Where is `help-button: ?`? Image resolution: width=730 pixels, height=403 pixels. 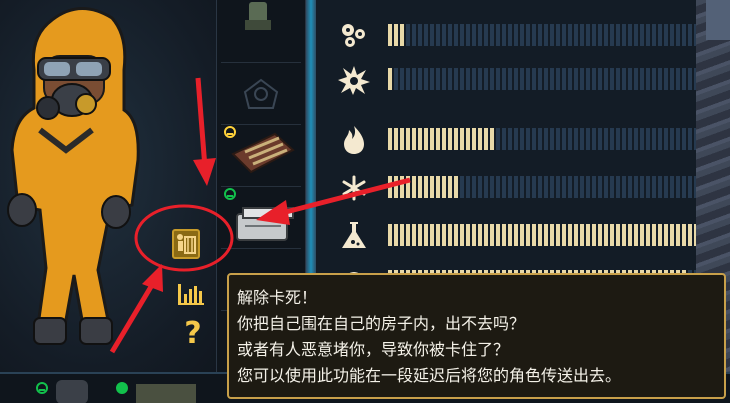
help-button: ? is located at coordinates (193, 334).